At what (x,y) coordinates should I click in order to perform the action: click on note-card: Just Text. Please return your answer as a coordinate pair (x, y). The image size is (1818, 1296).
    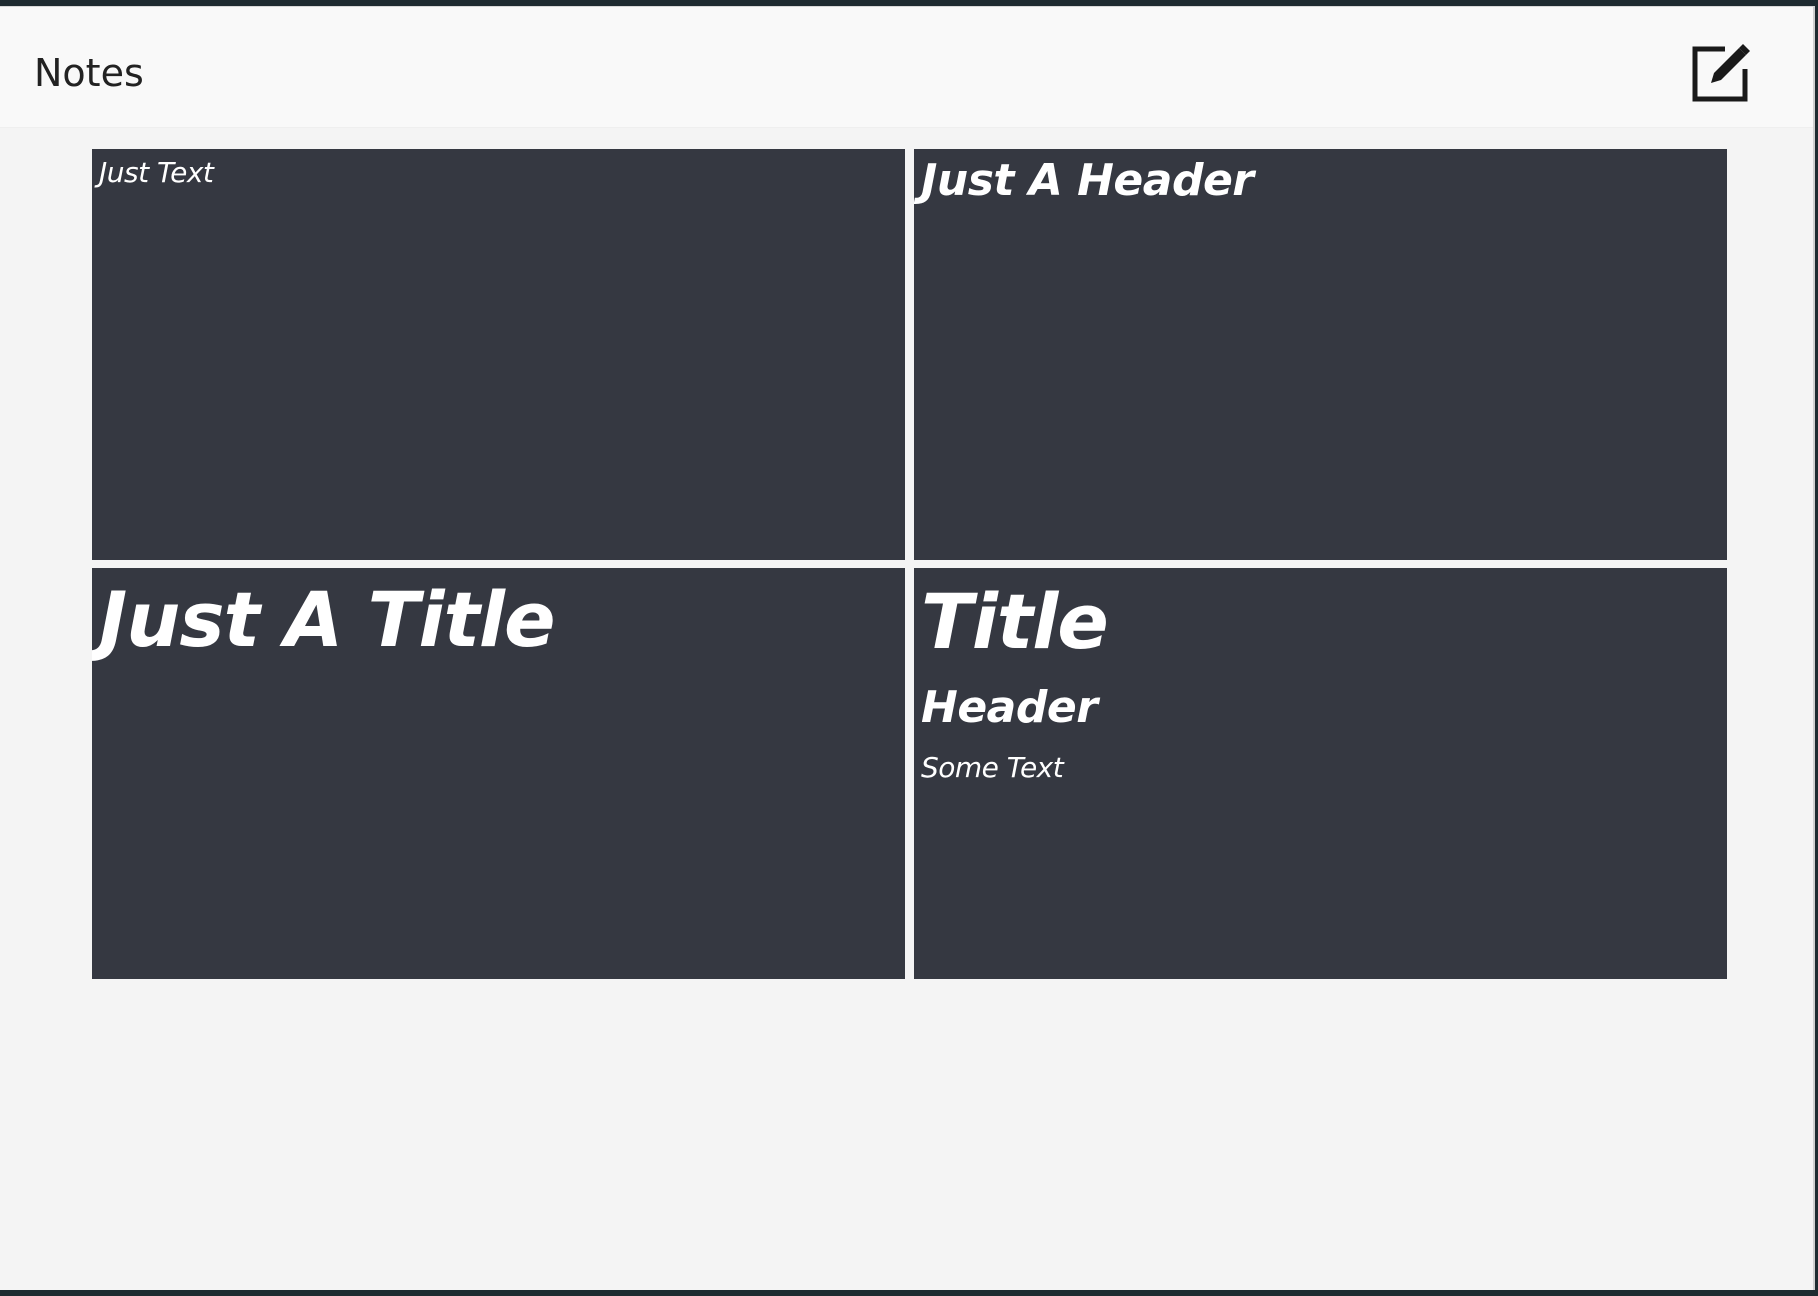
    Looking at the image, I should click on (498, 354).